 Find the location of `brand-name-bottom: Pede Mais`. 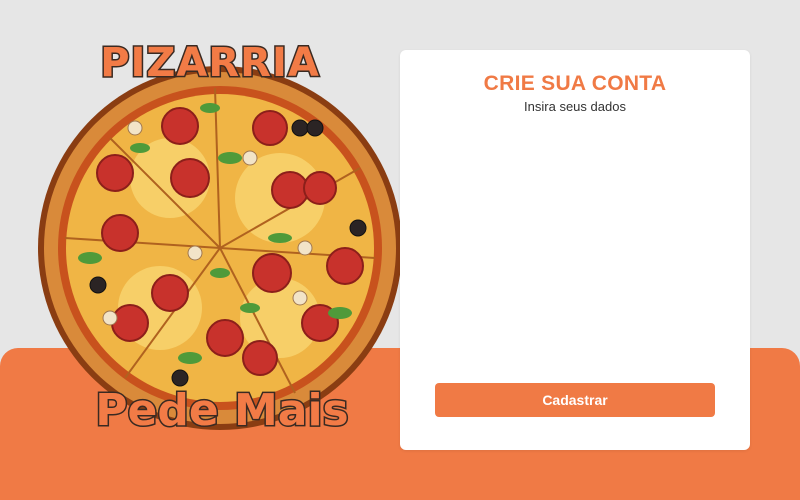

brand-name-bottom: Pede Mais is located at coordinates (222, 411).